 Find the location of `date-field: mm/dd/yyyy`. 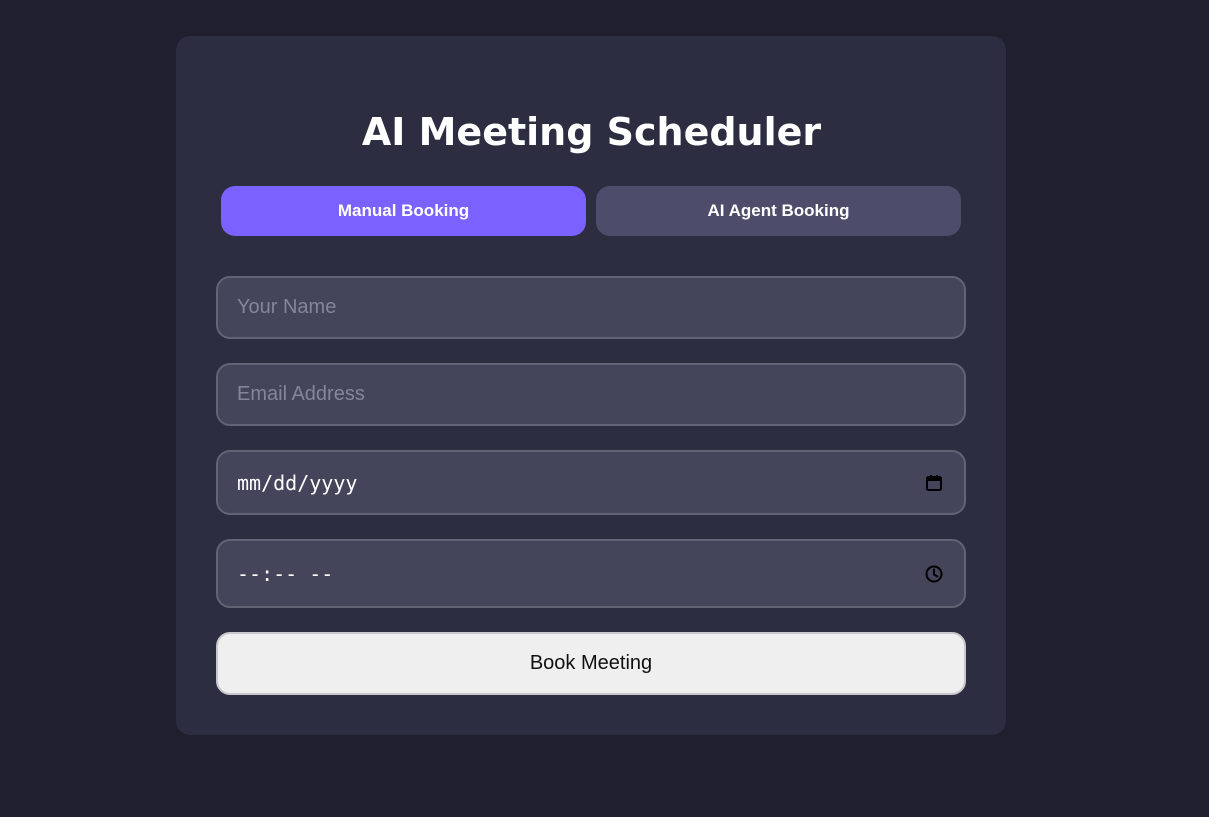

date-field: mm/dd/yyyy is located at coordinates (591, 482).